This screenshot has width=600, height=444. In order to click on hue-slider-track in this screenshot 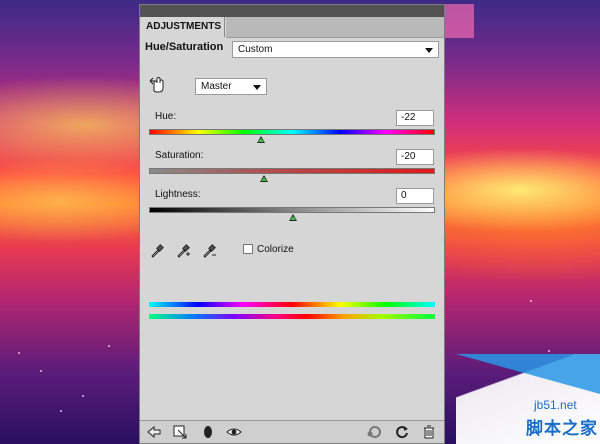, I will do `click(292, 132)`.